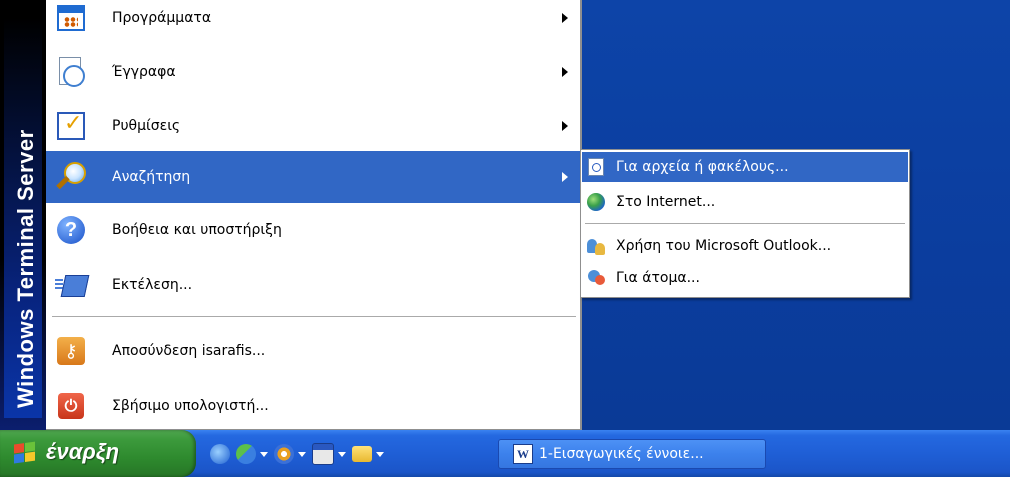  I want to click on quick-launch-bar, so click(300, 454).